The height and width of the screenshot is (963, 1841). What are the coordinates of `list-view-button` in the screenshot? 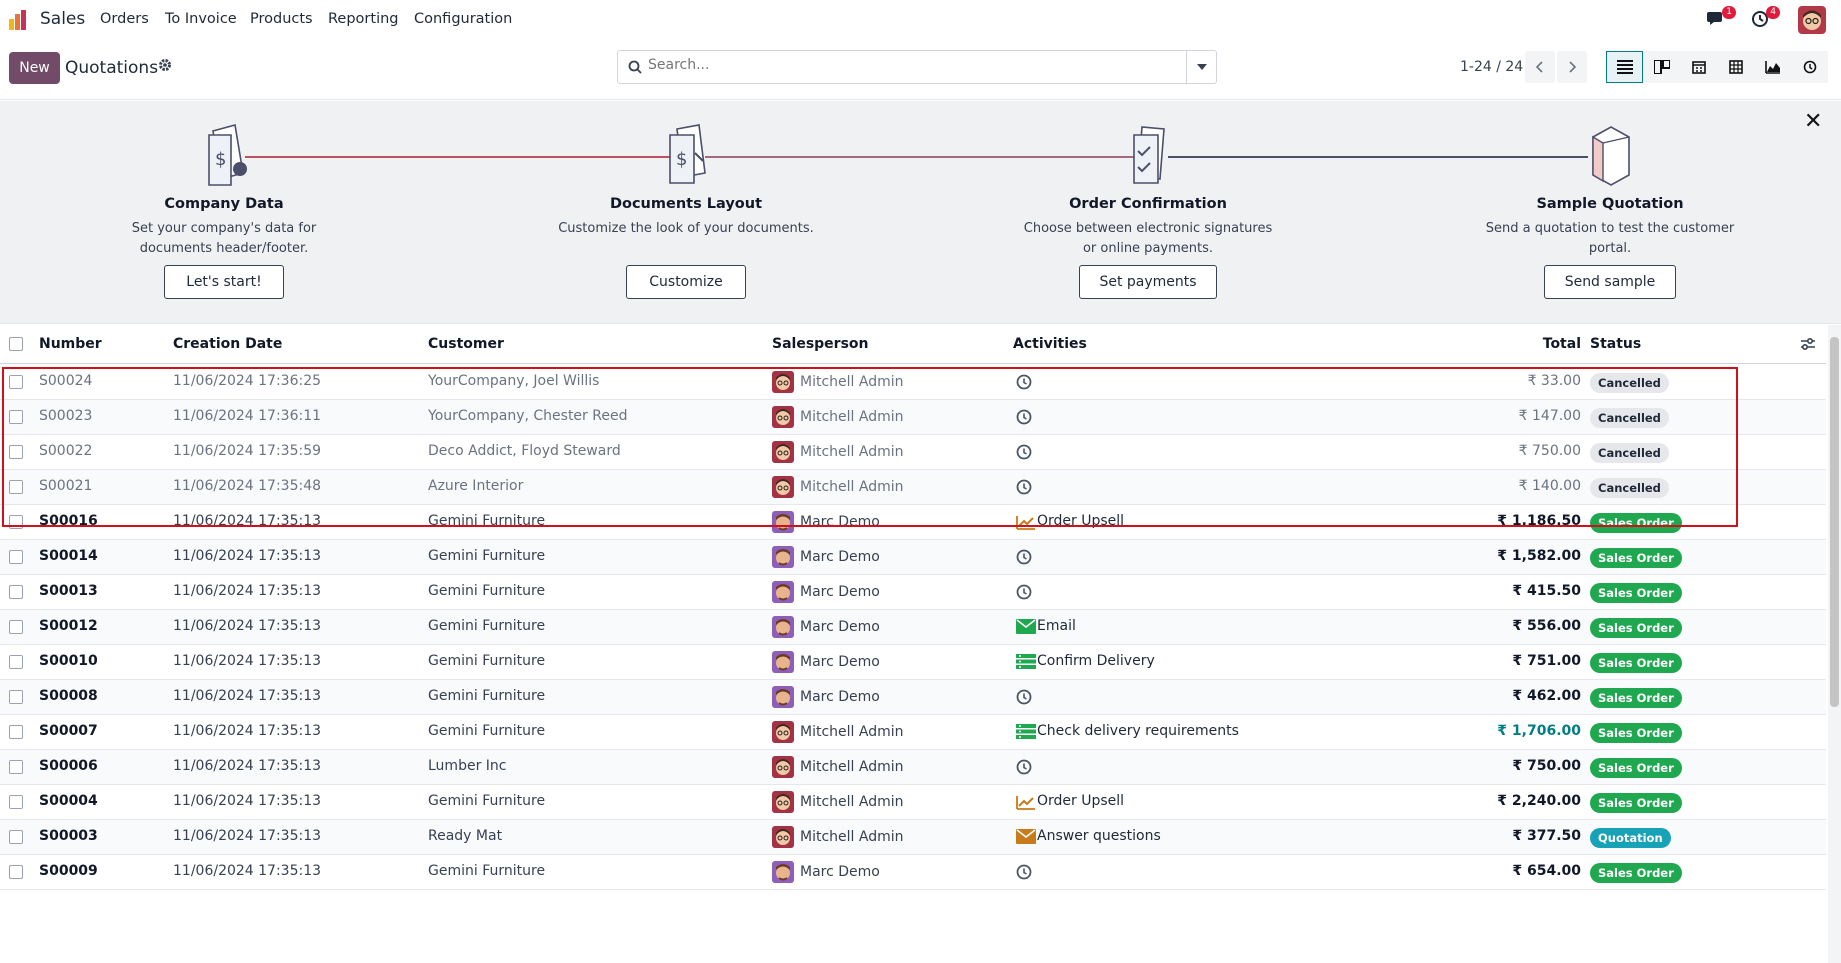 It's located at (1624, 67).